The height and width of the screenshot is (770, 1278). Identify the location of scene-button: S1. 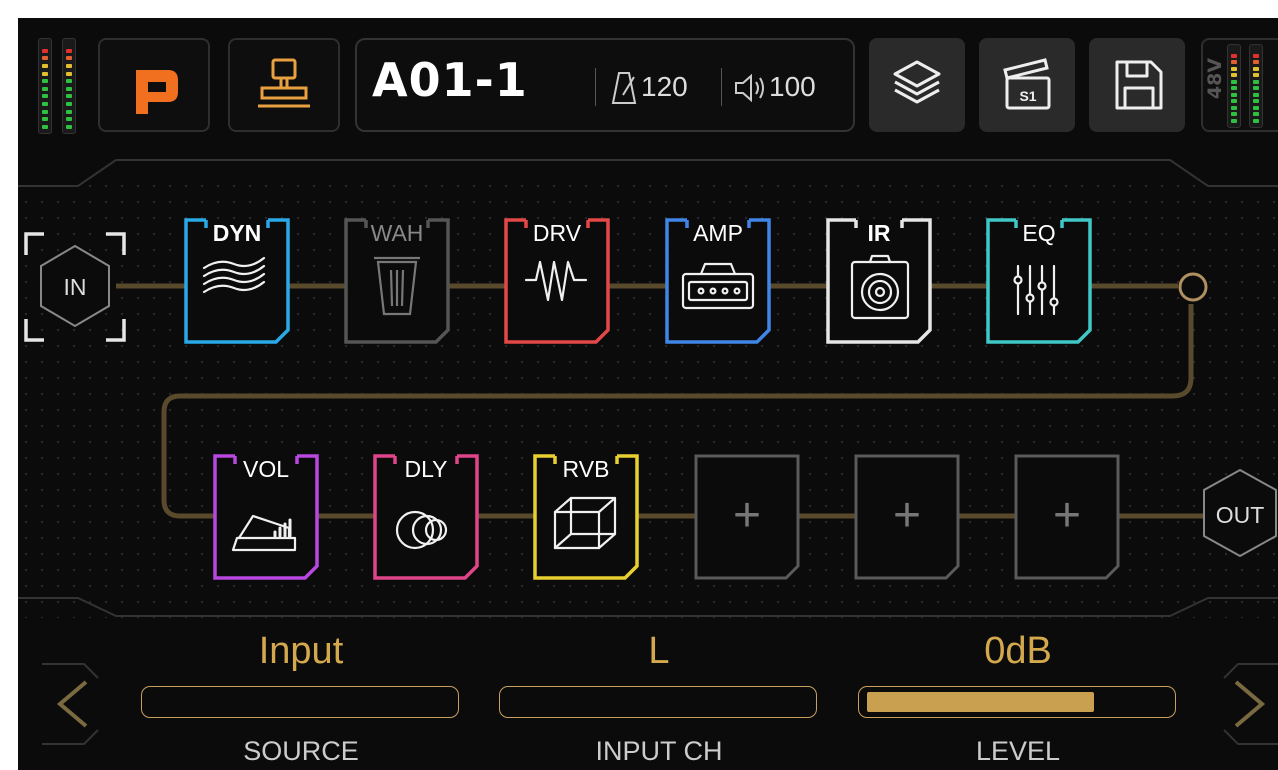
(1027, 85).